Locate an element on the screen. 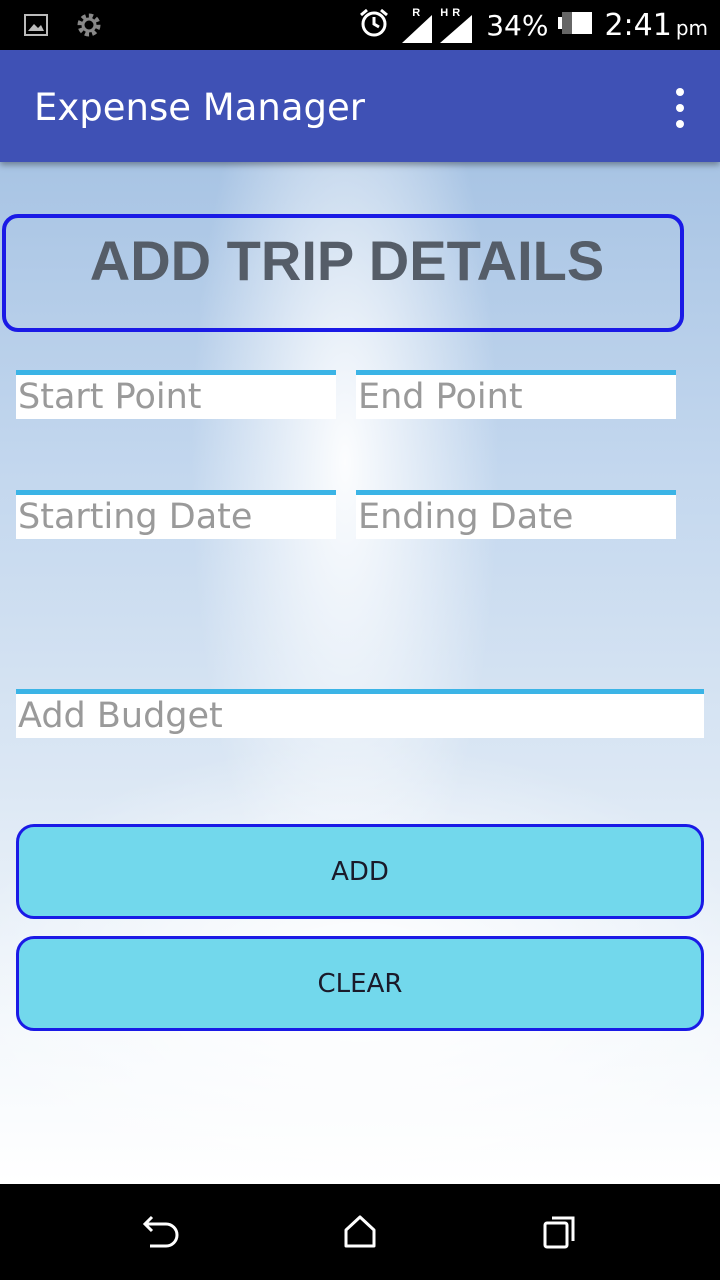  heading-box: ADD TRIP DETAILS is located at coordinates (343, 273).